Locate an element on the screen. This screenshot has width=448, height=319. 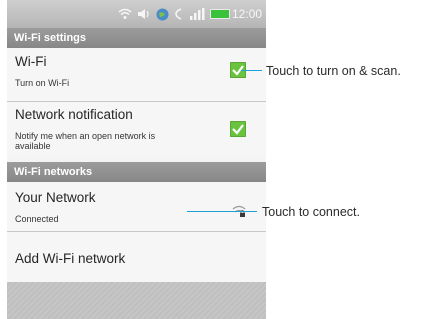
callout-line-scan is located at coordinates (251, 70).